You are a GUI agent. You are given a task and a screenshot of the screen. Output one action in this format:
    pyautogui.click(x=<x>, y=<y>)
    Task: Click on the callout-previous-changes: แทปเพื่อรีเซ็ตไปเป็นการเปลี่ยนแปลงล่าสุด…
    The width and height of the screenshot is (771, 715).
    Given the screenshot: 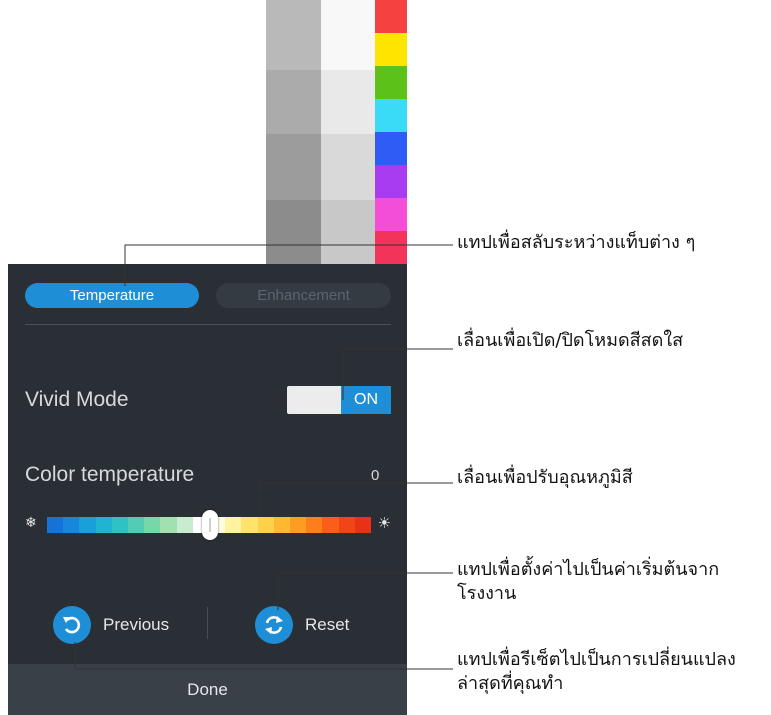 What is the action you would take?
    pyautogui.click(x=596, y=671)
    